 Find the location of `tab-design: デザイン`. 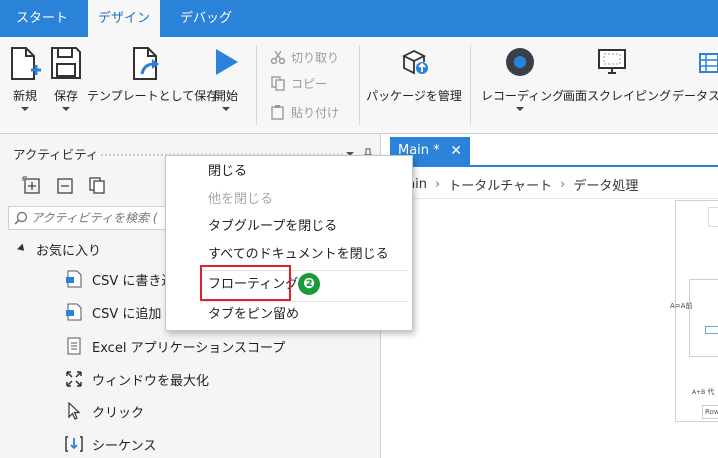

tab-design: デザイン is located at coordinates (124, 19).